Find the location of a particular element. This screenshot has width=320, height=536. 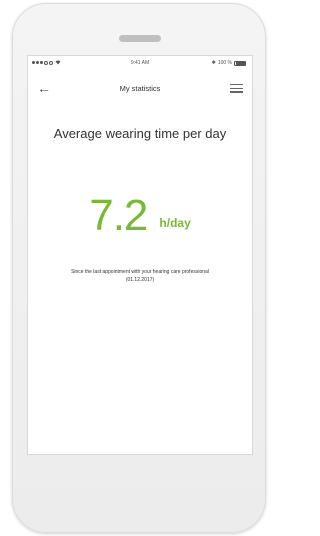

battery-indicator: ✱ 100 % is located at coordinates (229, 63).